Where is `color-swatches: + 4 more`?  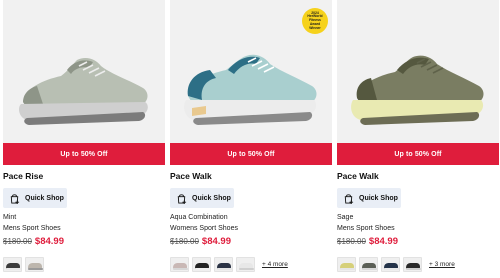 color-swatches: + 4 more is located at coordinates (229, 264).